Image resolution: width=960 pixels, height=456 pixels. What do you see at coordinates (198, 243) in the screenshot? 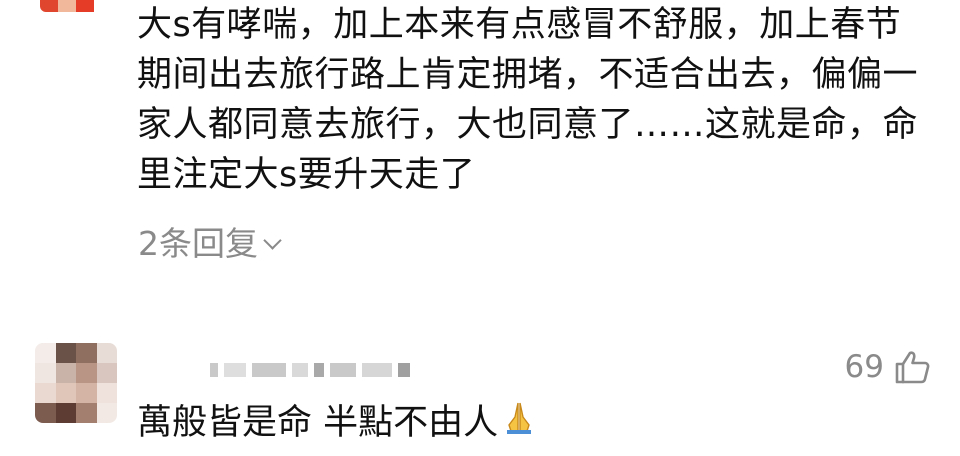
I see `replies-label: 2条回复` at bounding box center [198, 243].